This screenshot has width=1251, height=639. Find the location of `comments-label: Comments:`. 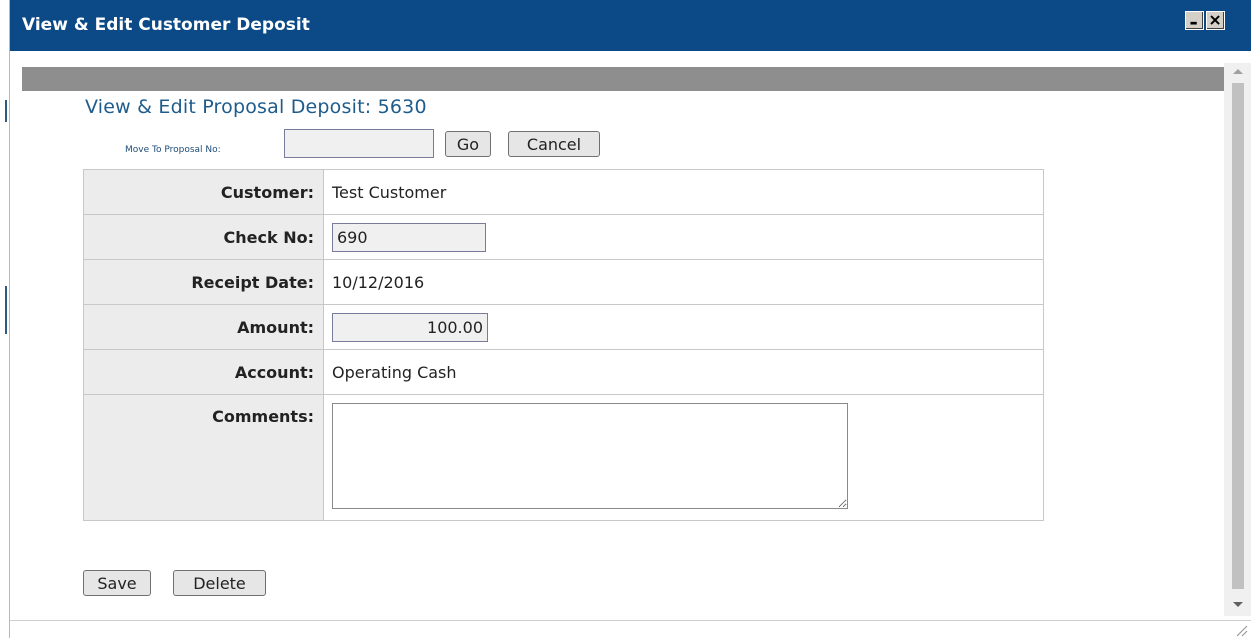

comments-label: Comments: is located at coordinates (203, 457).